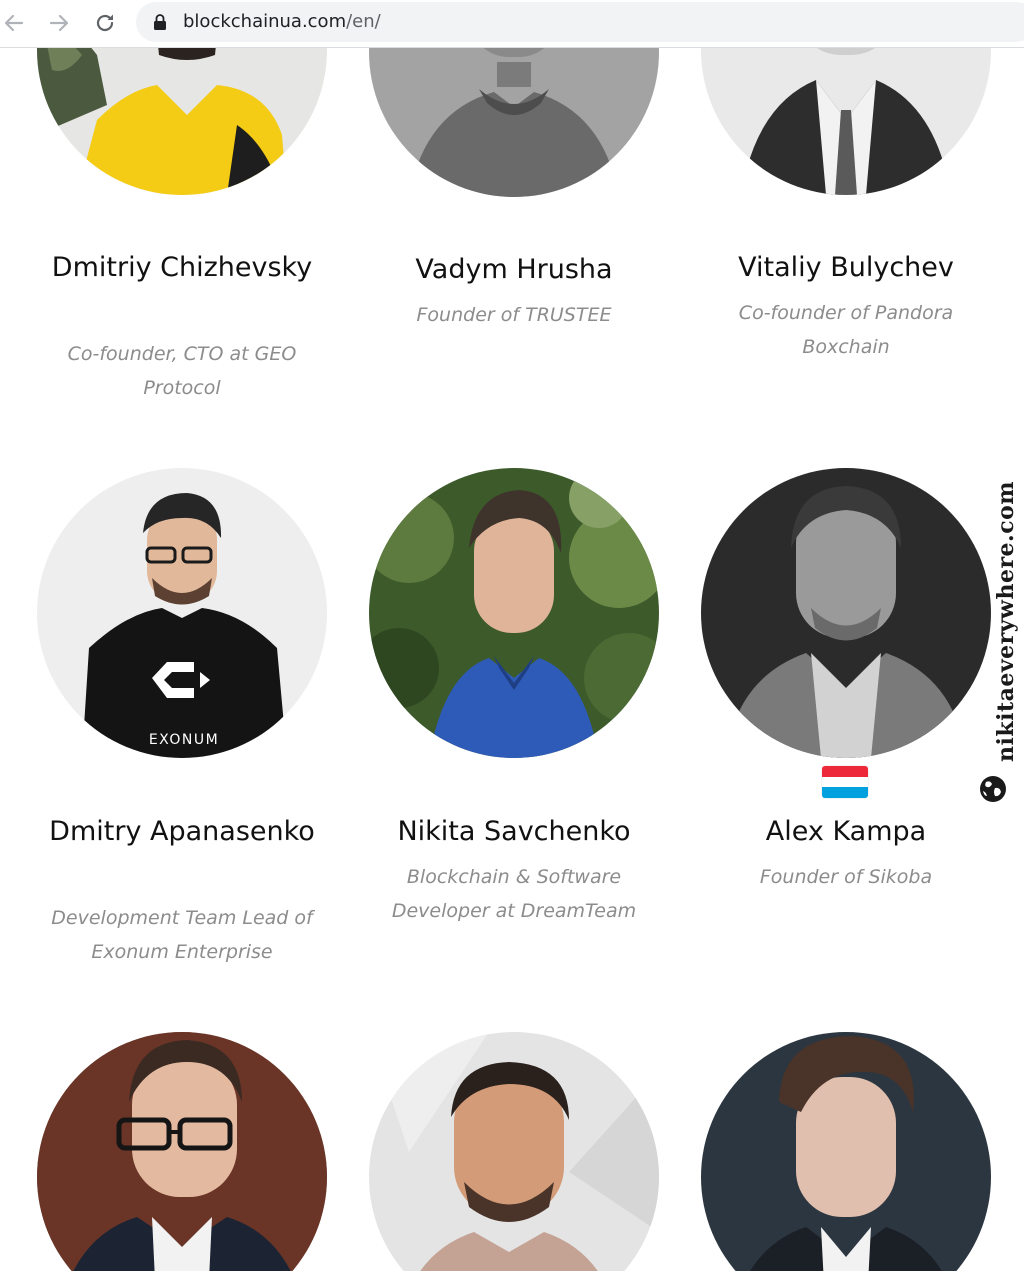  Describe the element at coordinates (265, 21) in the screenshot. I see `url-host: blockchainua.com` at that location.